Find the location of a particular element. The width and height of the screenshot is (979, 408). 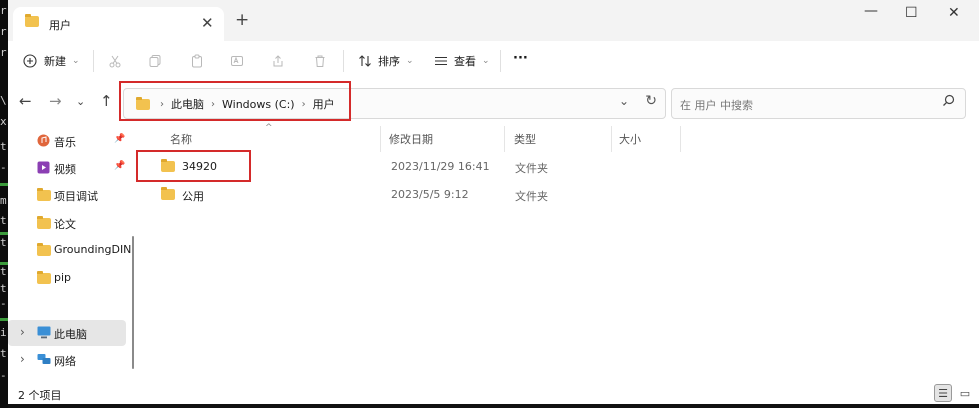

terminal-char: i is located at coordinates (3, 332).